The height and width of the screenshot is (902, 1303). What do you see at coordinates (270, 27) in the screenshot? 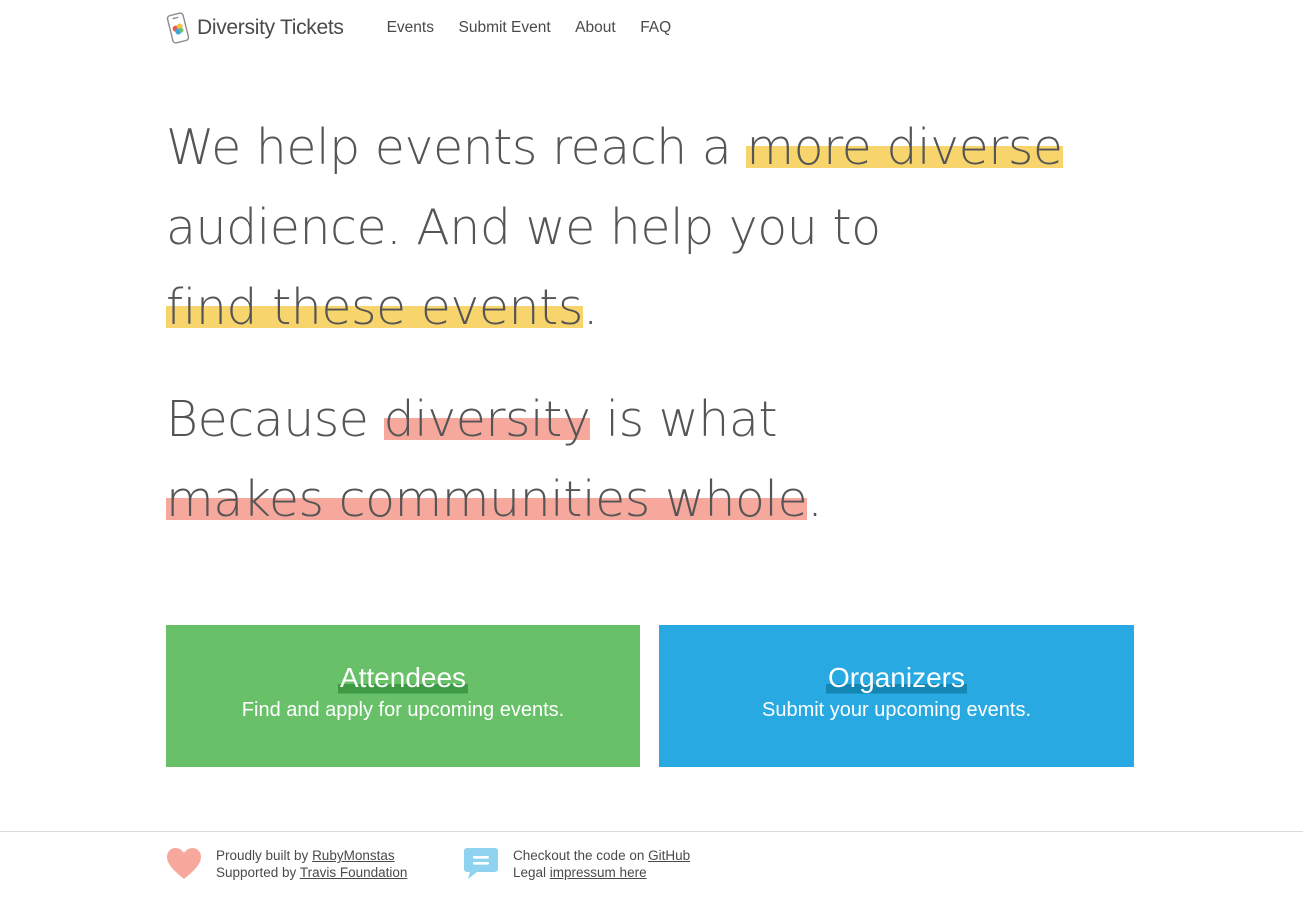
I see `logo-text: Diversity Tickets` at bounding box center [270, 27].